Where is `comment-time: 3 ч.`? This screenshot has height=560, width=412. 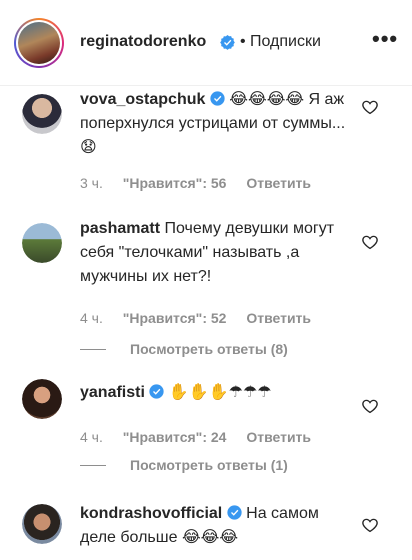 comment-time: 3 ч. is located at coordinates (91, 183).